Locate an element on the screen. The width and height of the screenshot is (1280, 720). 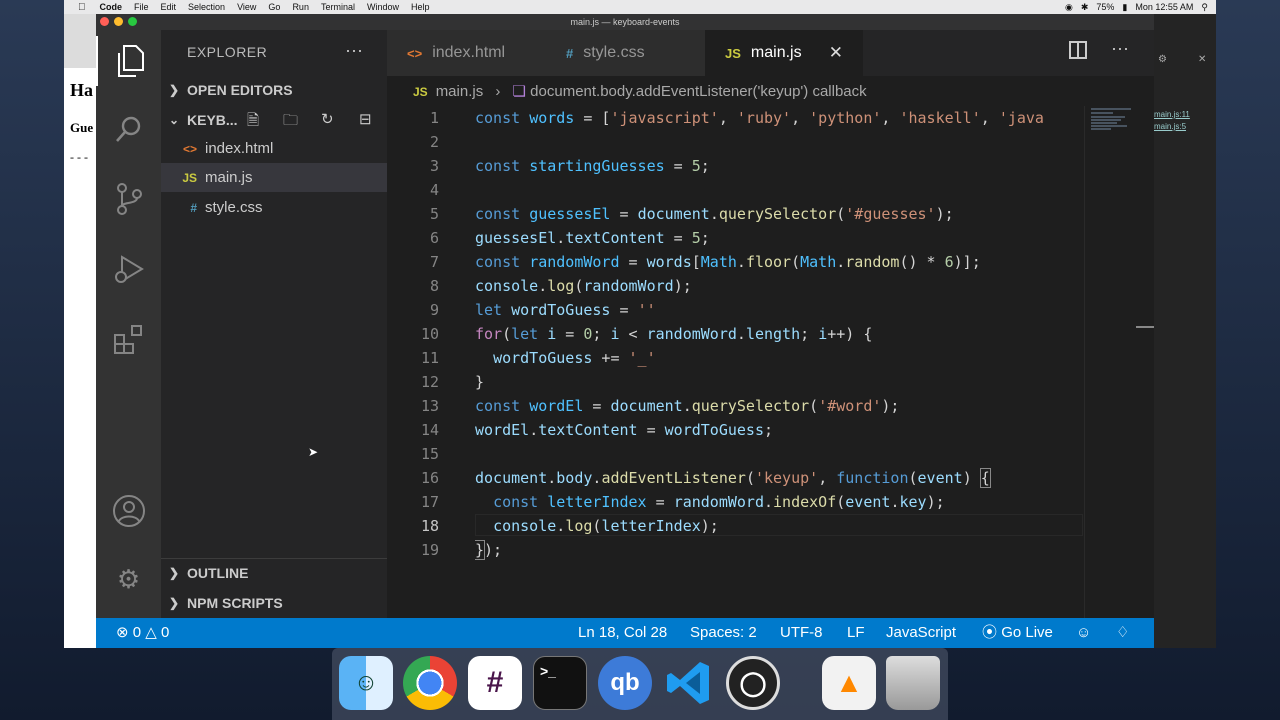
code-line: console.log(randomWord); is located at coordinates (583, 286).